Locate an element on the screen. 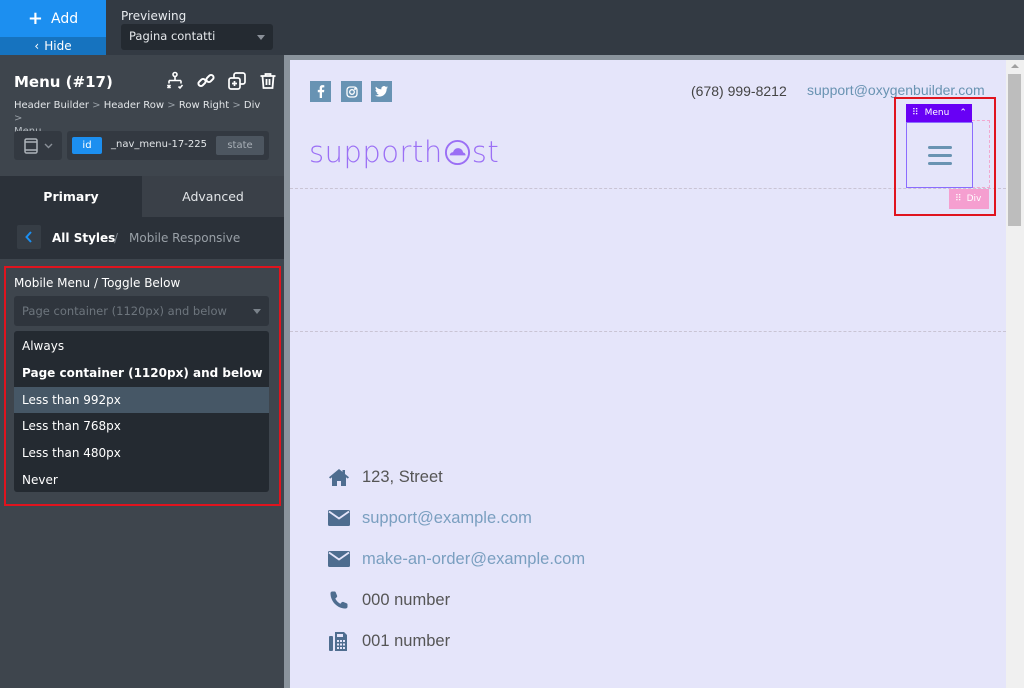 The height and width of the screenshot is (688, 1024). styles-breadcrumb: All Styles / Mobile Responsive is located at coordinates (142, 238).